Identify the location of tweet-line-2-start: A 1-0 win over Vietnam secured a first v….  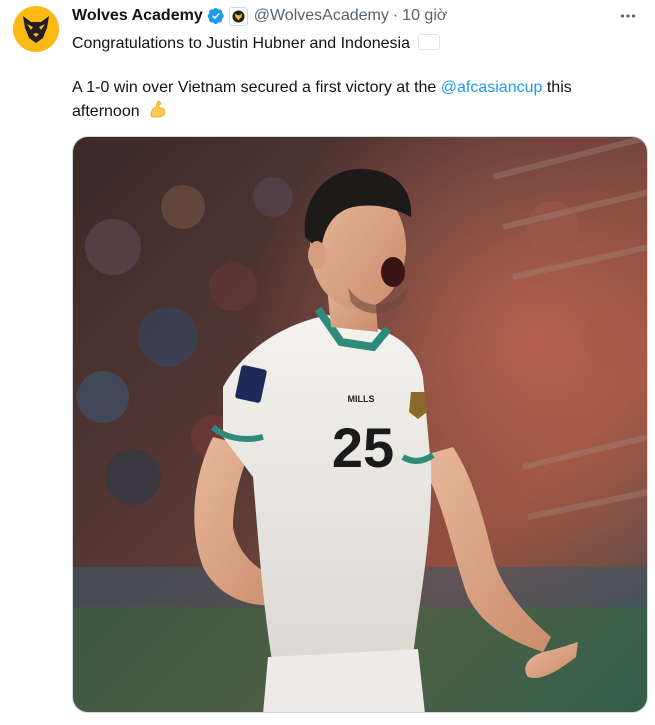
(256, 87).